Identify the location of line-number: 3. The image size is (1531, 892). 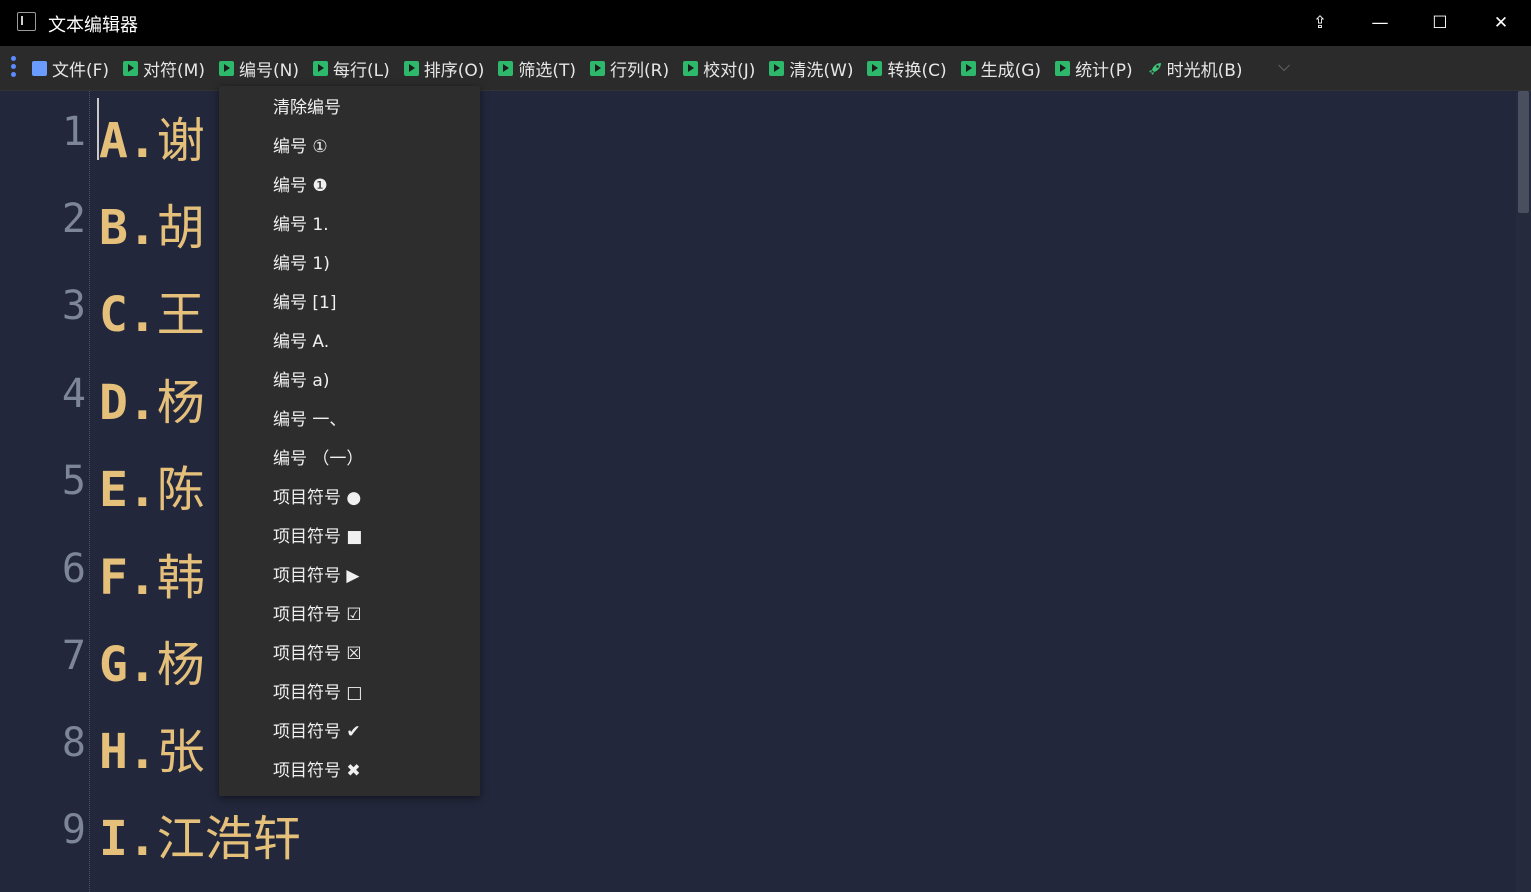
(73, 306).